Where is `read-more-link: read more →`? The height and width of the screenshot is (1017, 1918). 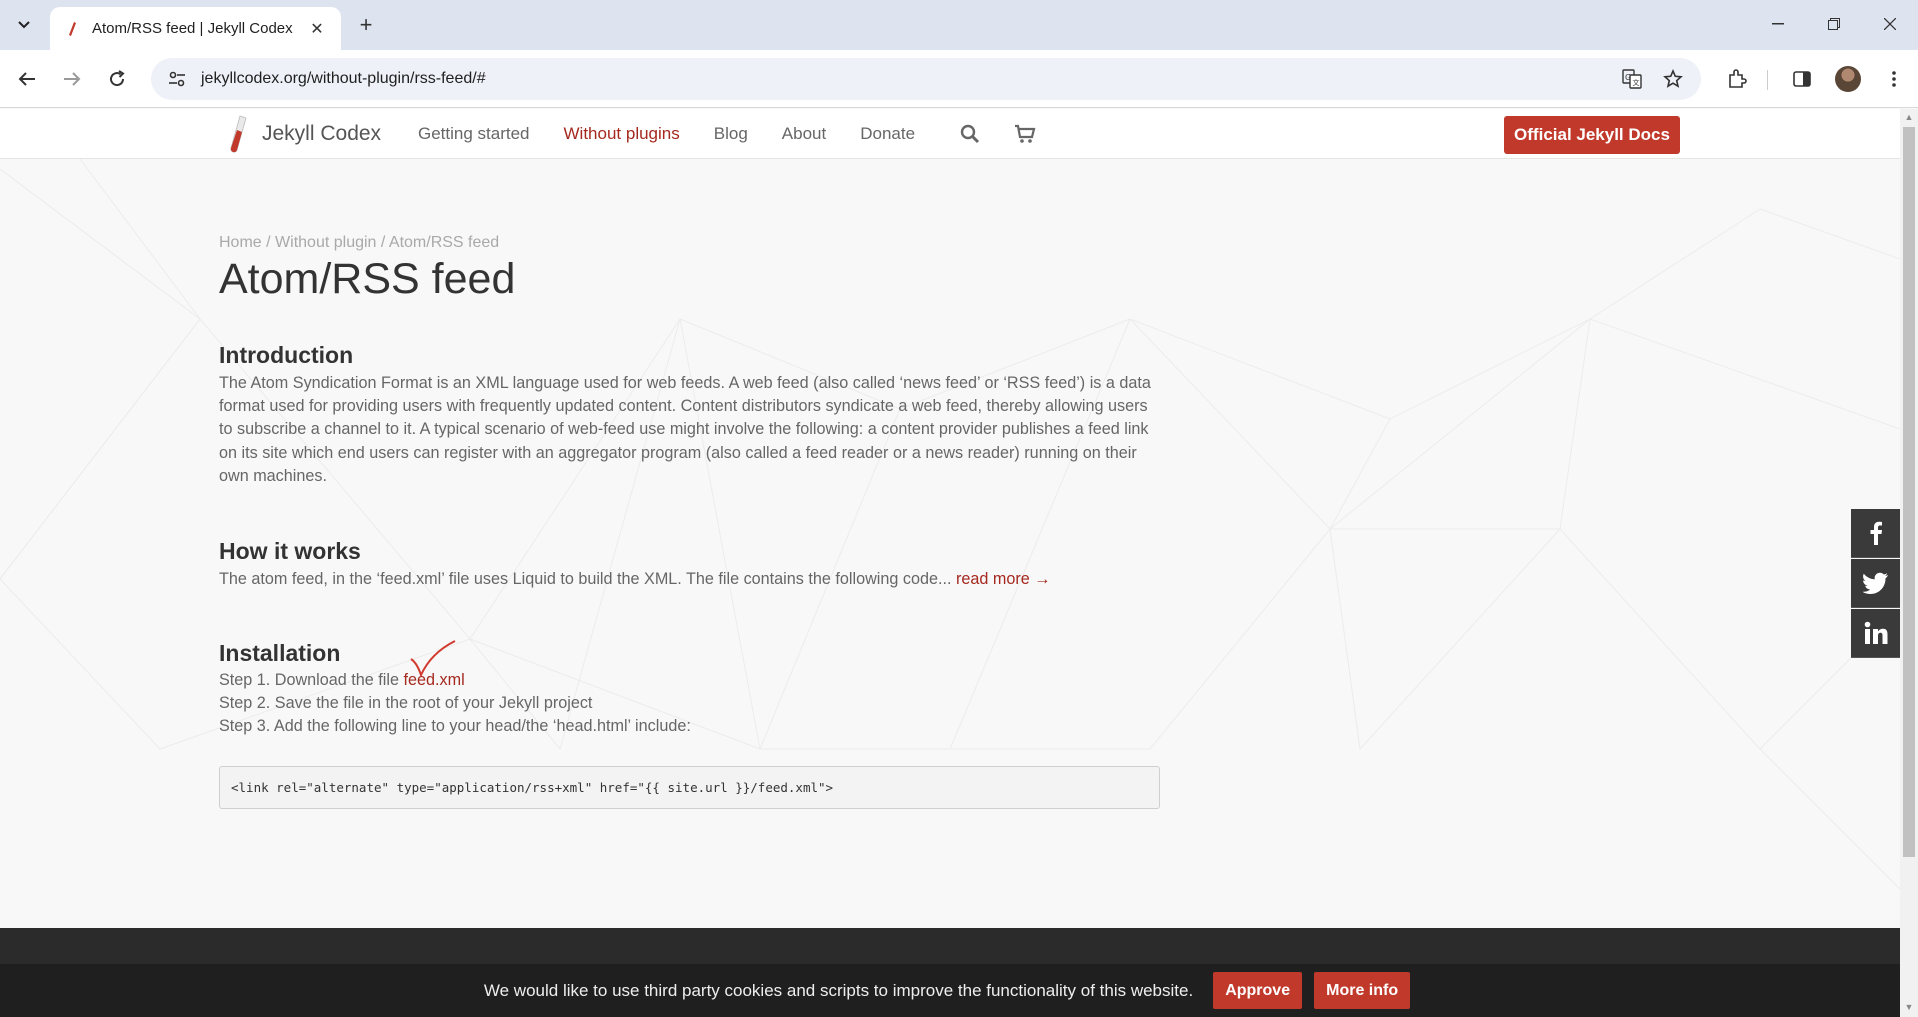
read-more-link: read more → is located at coordinates (1003, 579).